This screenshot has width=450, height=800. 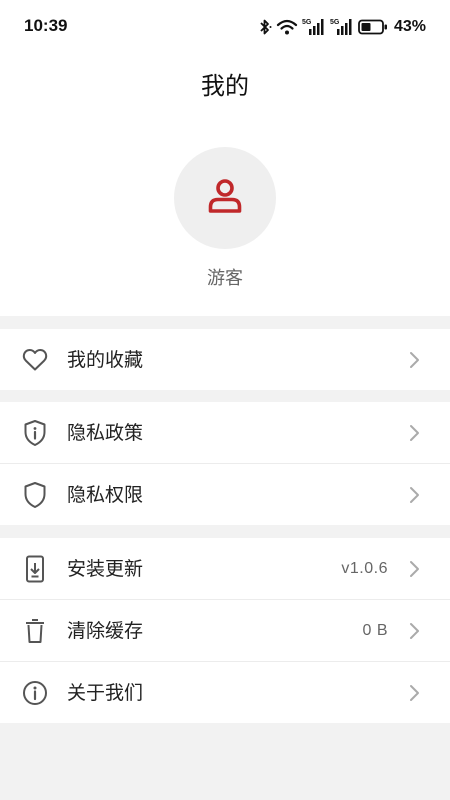 I want to click on menu-item-about-us: 关于我们, so click(x=225, y=692).